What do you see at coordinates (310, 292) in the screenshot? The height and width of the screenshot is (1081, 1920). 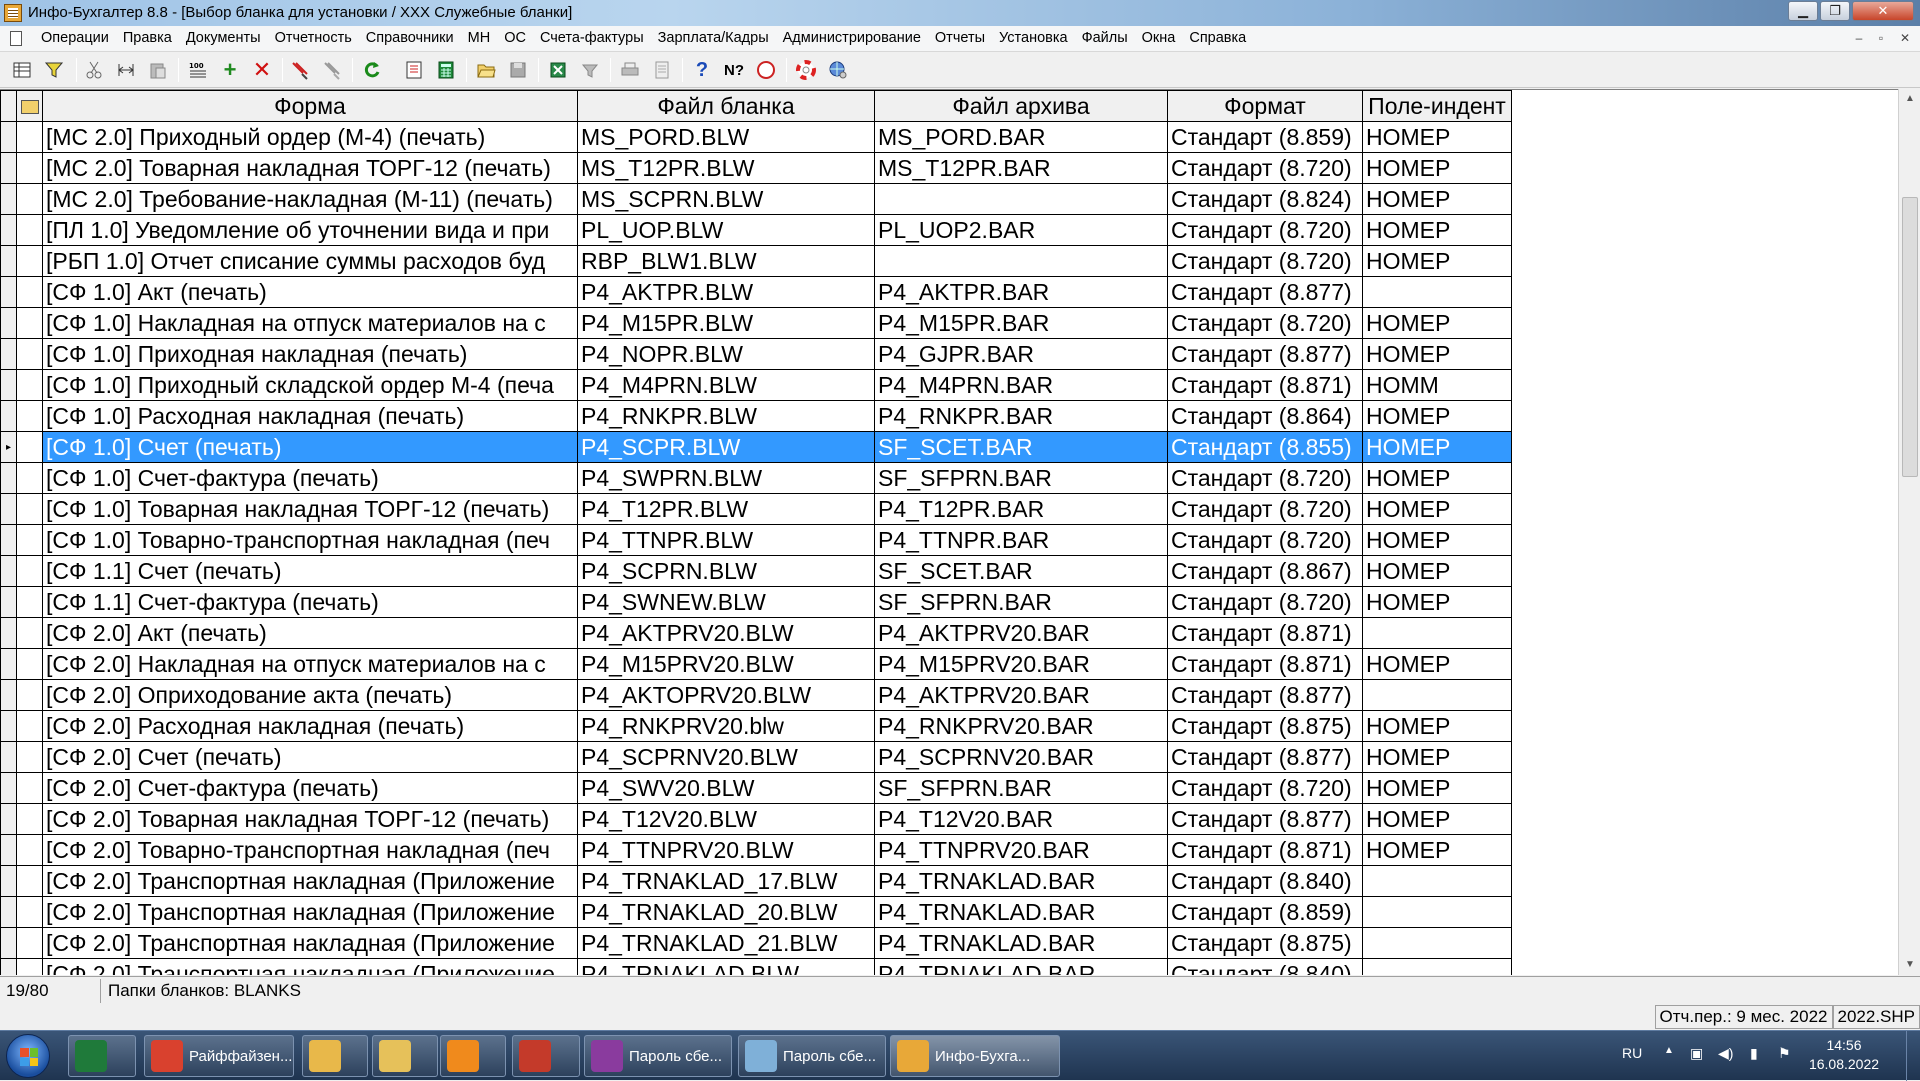 I see `cell-form: [СФ 1.0] Акт (печать)` at bounding box center [310, 292].